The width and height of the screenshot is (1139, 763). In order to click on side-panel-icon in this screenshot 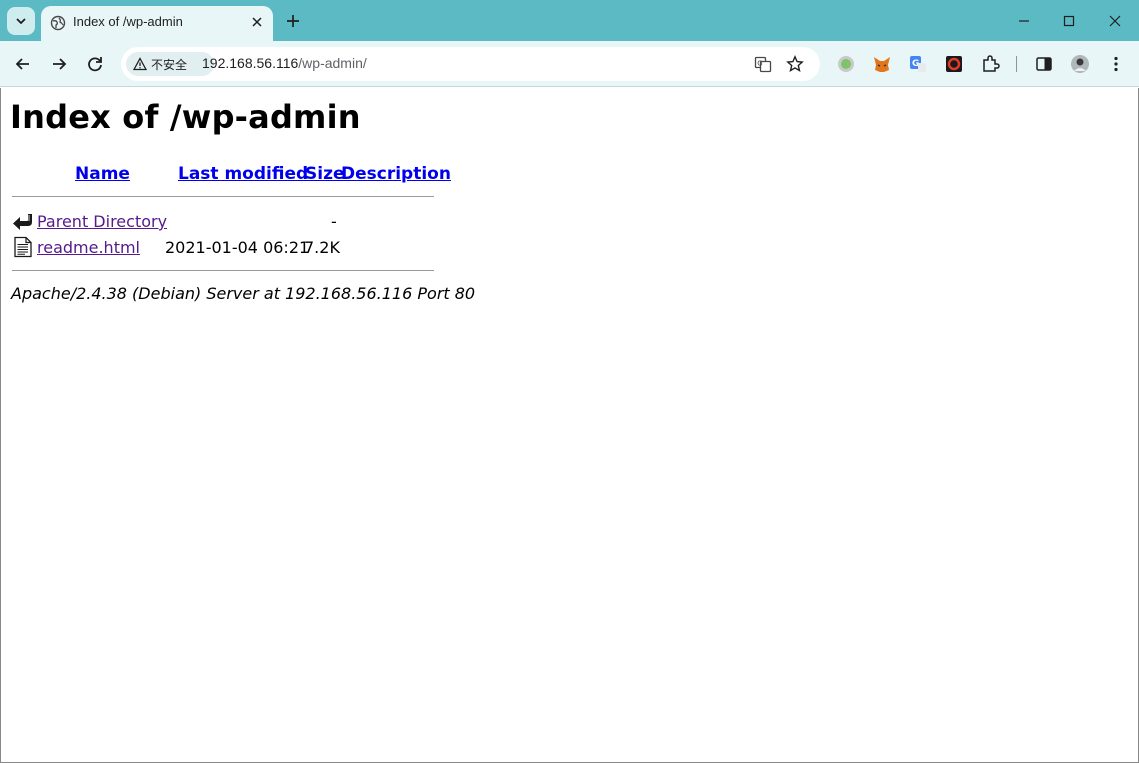, I will do `click(1044, 64)`.